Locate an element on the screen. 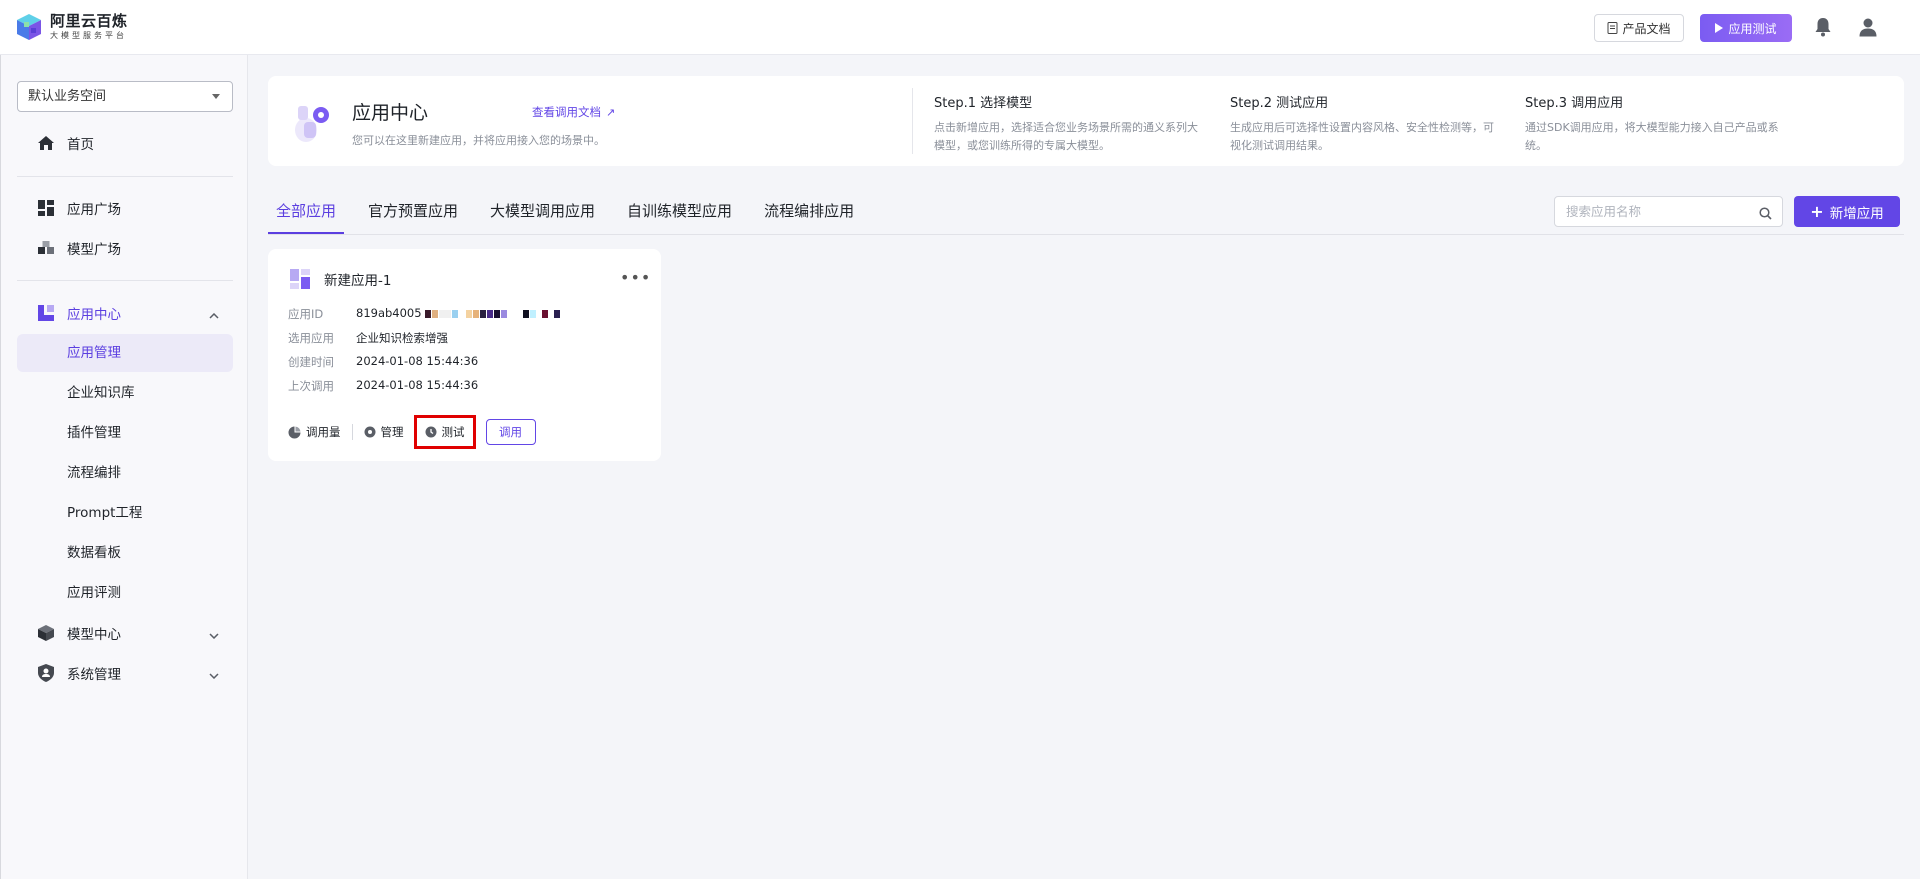 This screenshot has height=879, width=1920. app-search-box is located at coordinates (1668, 211).